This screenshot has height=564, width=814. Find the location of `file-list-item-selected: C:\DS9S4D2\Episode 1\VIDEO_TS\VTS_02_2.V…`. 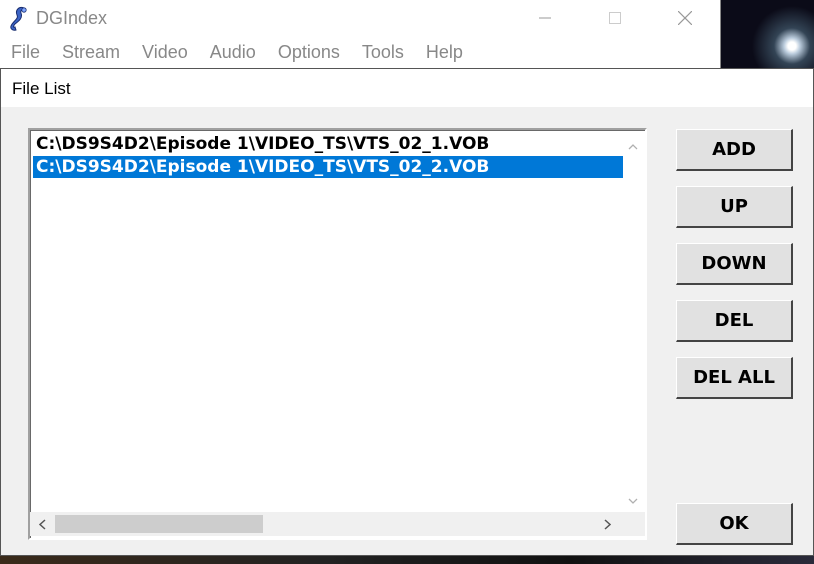

file-list-item-selected: C:\DS9S4D2\Episode 1\VIDEO_TS\VTS_02_2.V… is located at coordinates (328, 167).